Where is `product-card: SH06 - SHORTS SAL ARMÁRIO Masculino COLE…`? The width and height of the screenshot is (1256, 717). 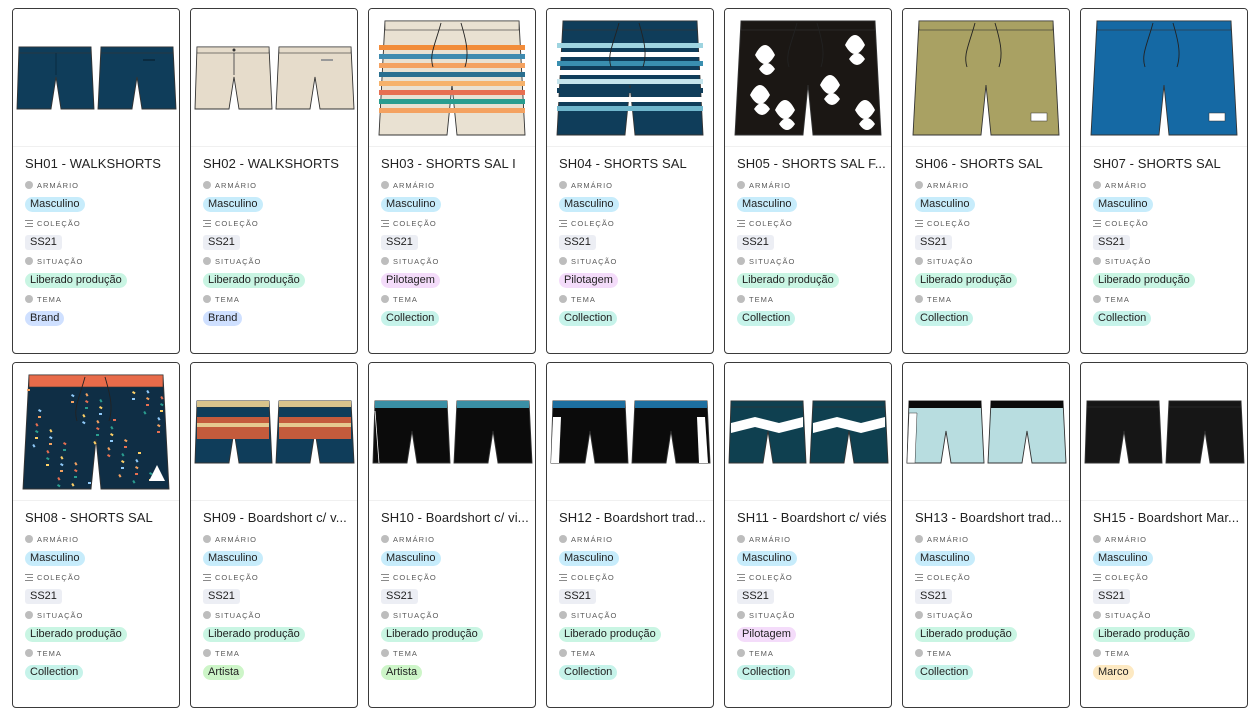 product-card: SH06 - SHORTS SAL ARMÁRIO Masculino COLE… is located at coordinates (986, 181).